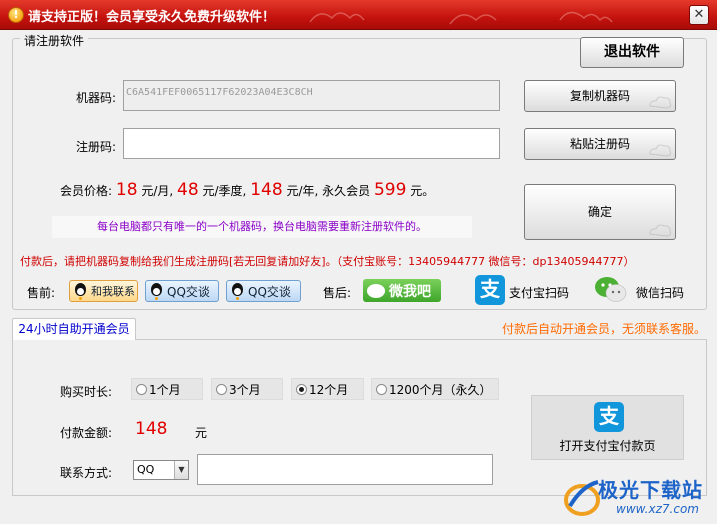  Describe the element at coordinates (224, 191) in the screenshot. I see `unit-quarter: 元/季度,` at that location.